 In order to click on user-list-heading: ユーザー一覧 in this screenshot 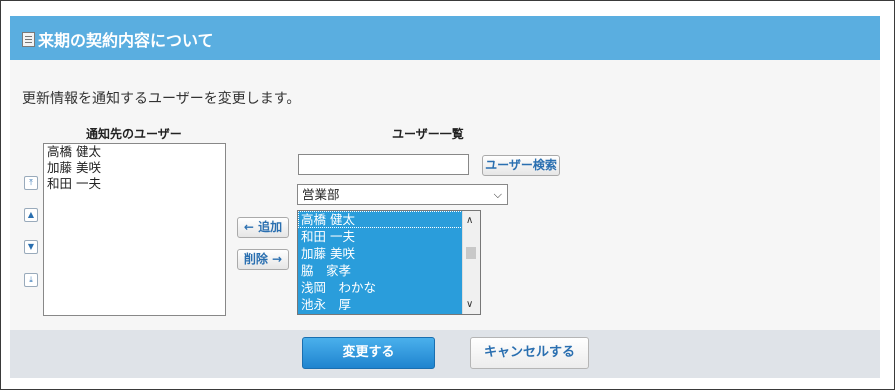, I will do `click(428, 134)`.